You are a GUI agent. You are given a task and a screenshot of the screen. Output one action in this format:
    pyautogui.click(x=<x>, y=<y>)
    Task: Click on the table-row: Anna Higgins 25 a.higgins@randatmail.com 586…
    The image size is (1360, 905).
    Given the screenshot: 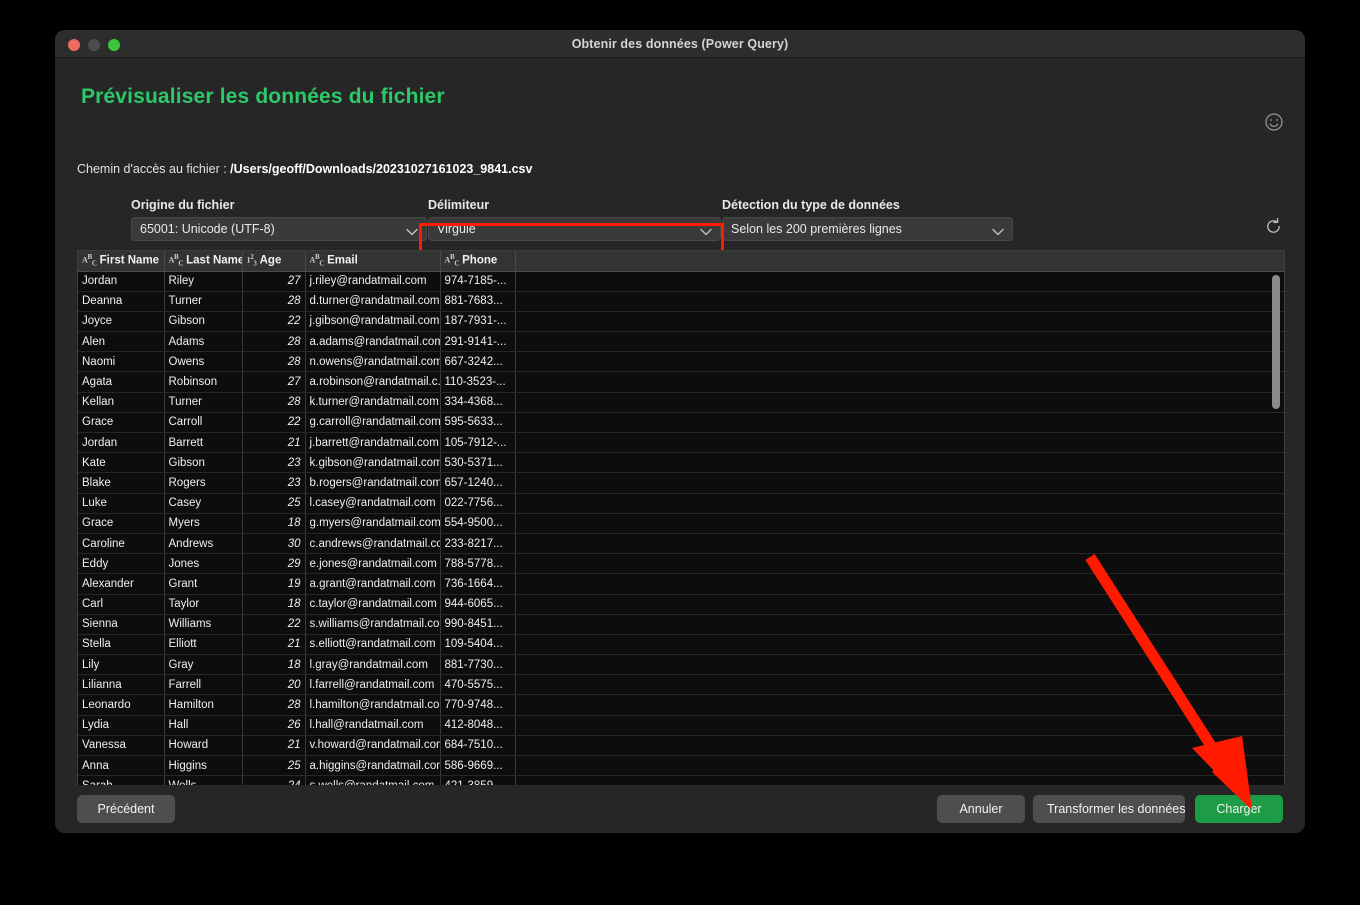 What is the action you would take?
    pyautogui.click(x=681, y=766)
    